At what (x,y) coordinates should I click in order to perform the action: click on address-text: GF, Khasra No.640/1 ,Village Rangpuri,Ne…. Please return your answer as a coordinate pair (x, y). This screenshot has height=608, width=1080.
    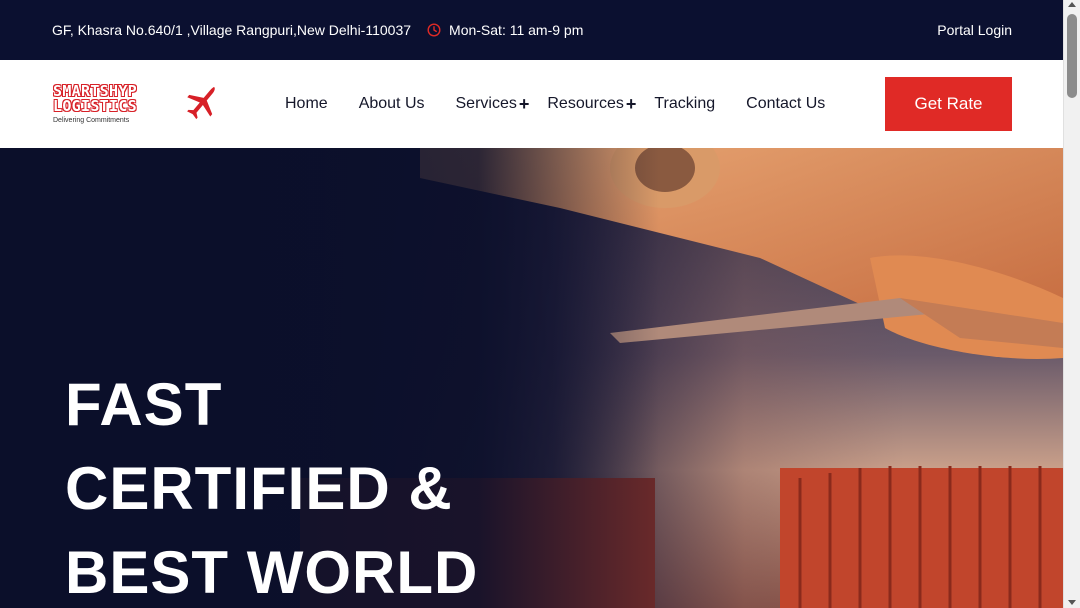
    Looking at the image, I should click on (232, 30).